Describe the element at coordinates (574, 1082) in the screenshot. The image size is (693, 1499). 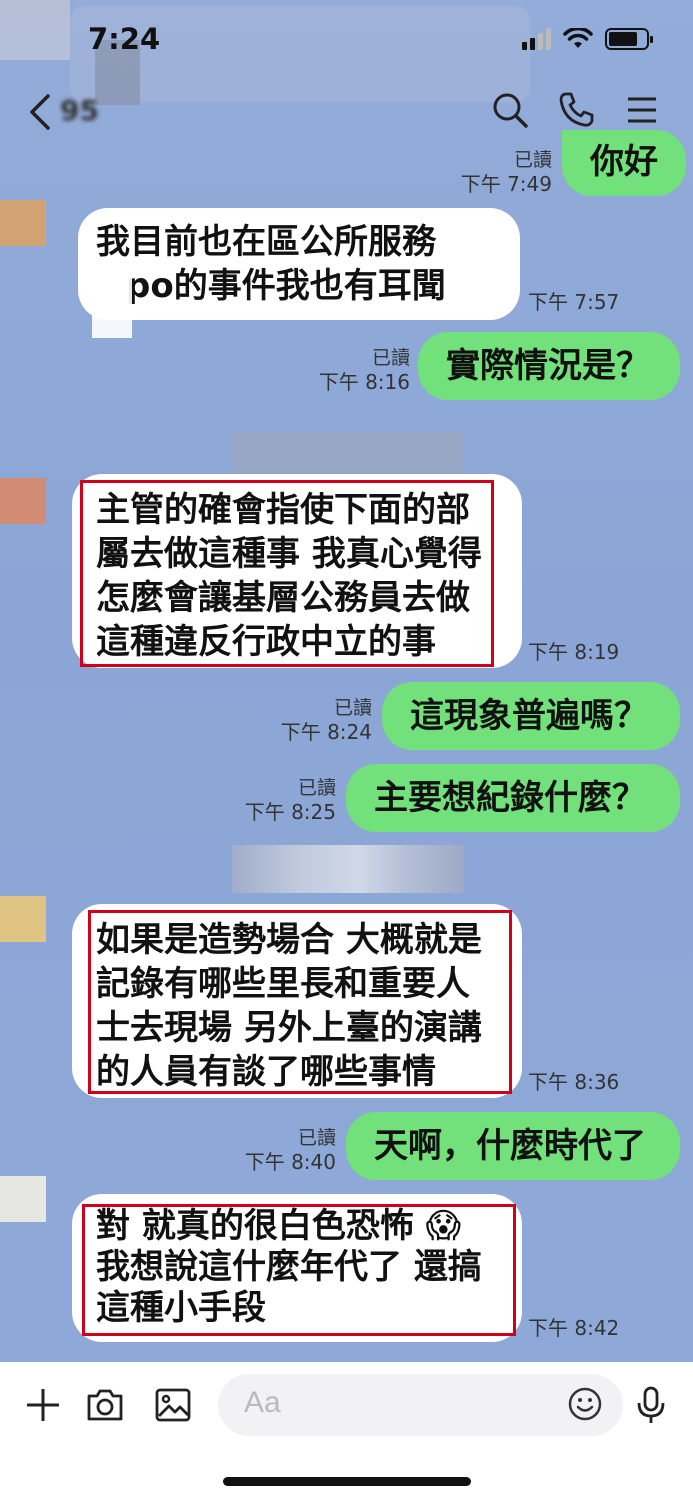
I see `message-time: 下午 8:36` at that location.